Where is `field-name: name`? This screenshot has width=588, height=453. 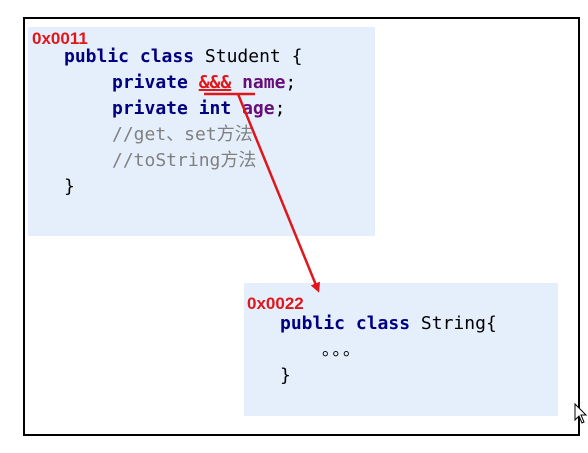
field-name: name is located at coordinates (264, 82).